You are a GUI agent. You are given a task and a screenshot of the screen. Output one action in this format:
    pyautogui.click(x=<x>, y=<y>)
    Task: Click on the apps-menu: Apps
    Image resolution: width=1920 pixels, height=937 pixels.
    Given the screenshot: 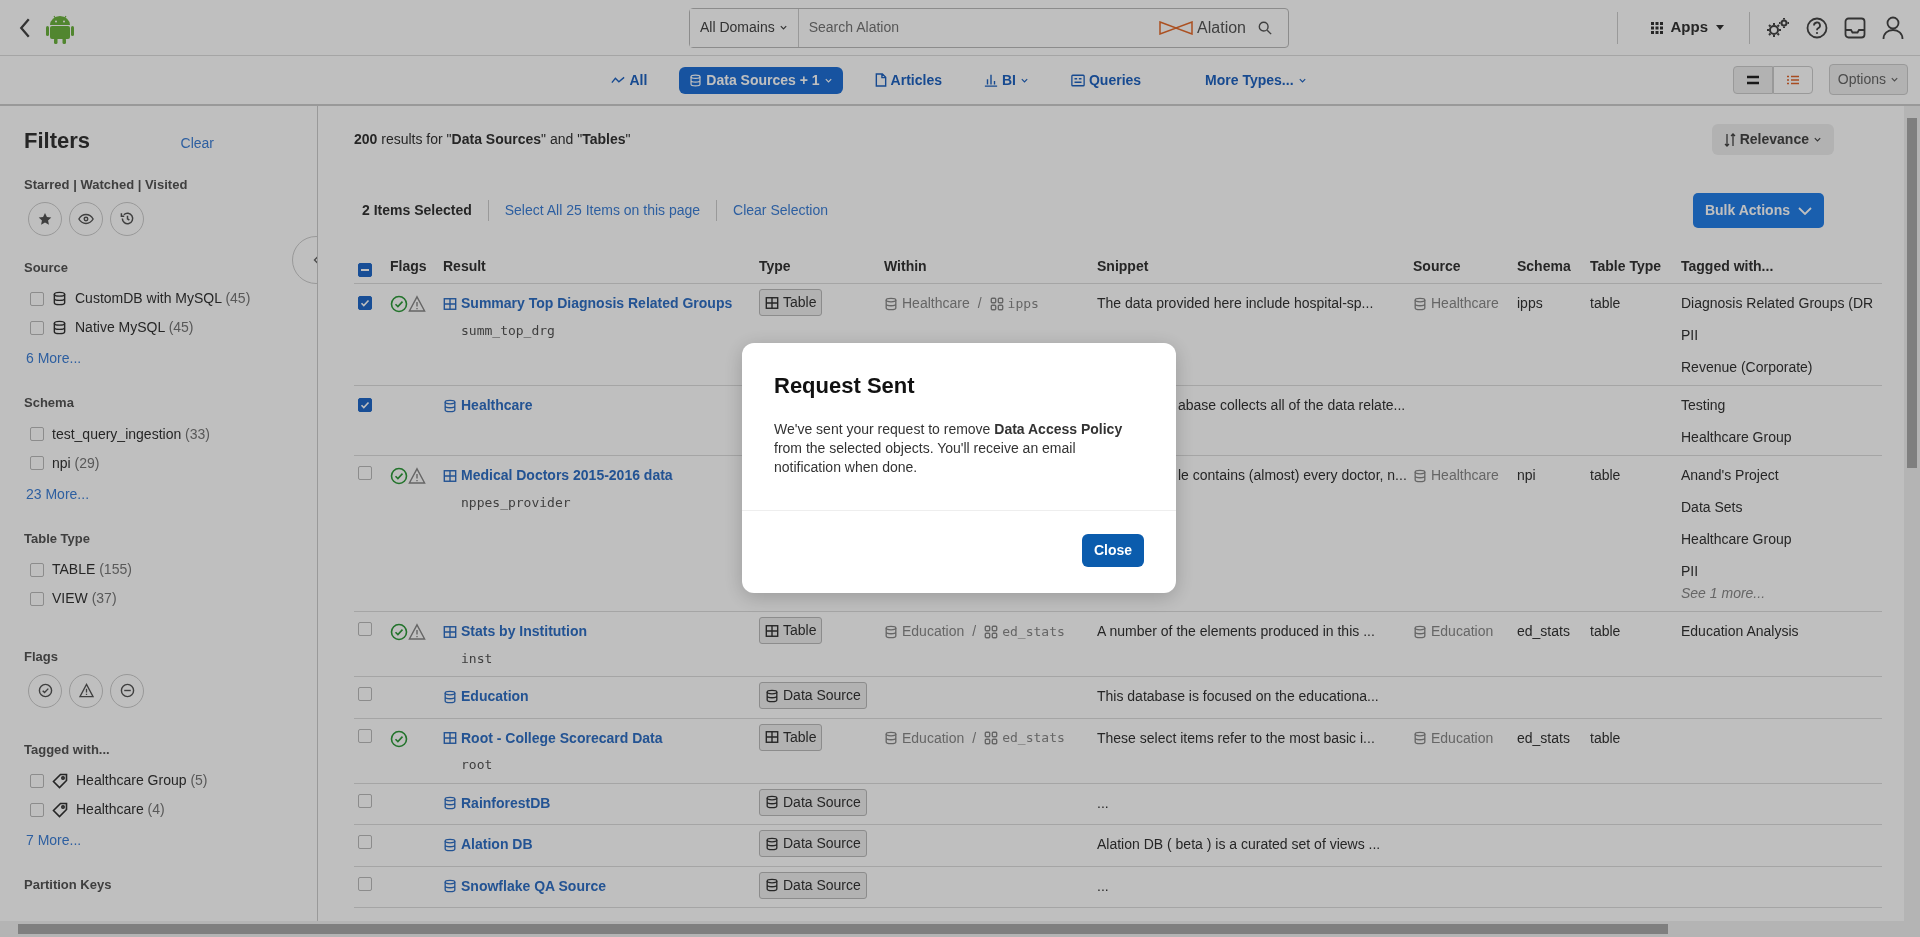 What is the action you would take?
    pyautogui.click(x=1687, y=27)
    